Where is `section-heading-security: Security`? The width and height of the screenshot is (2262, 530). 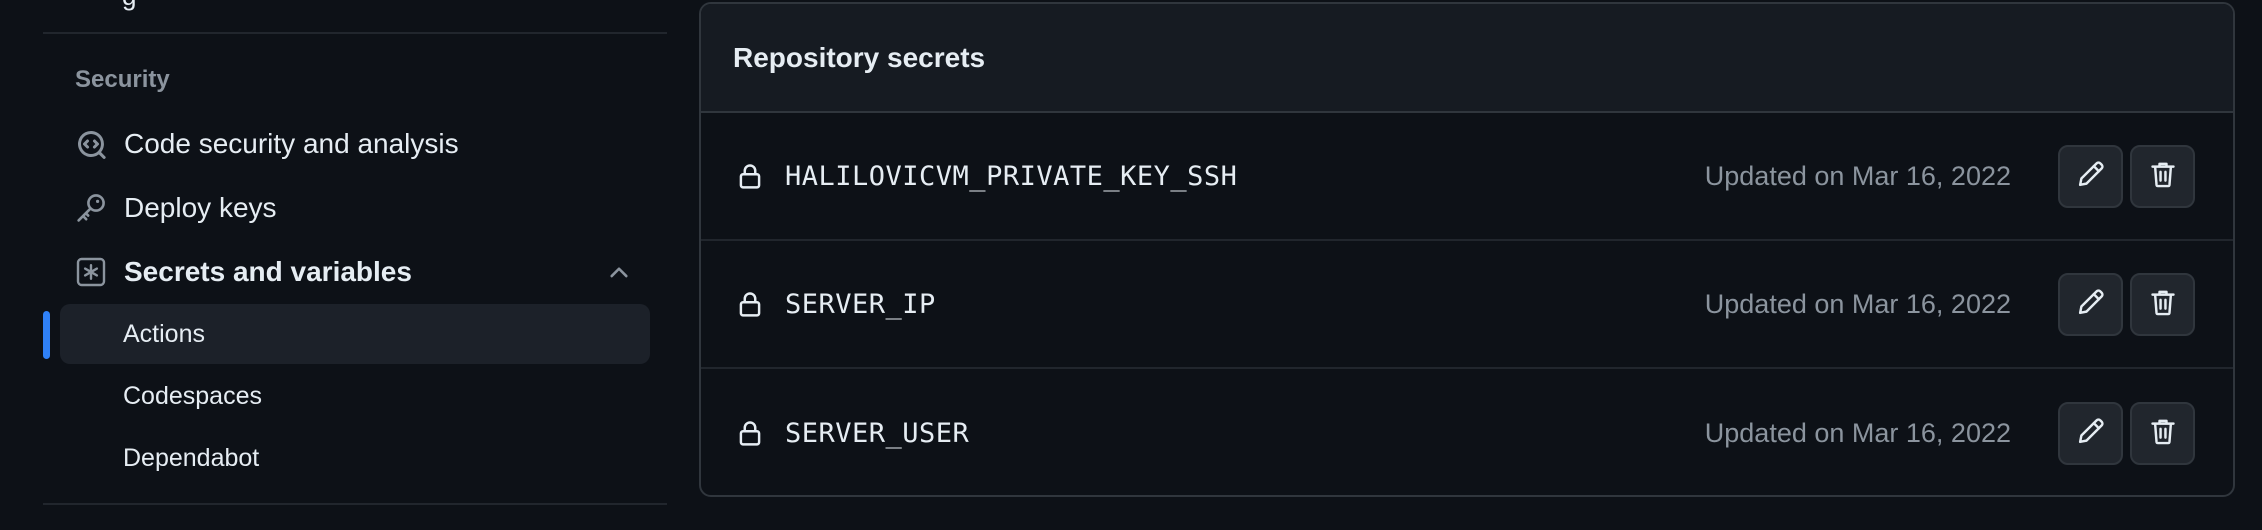
section-heading-security: Security is located at coordinates (122, 79).